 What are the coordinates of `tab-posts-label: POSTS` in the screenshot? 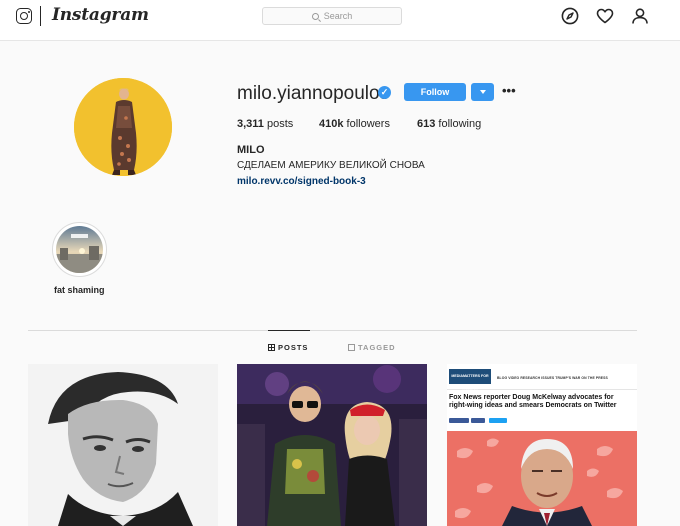 It's located at (293, 347).